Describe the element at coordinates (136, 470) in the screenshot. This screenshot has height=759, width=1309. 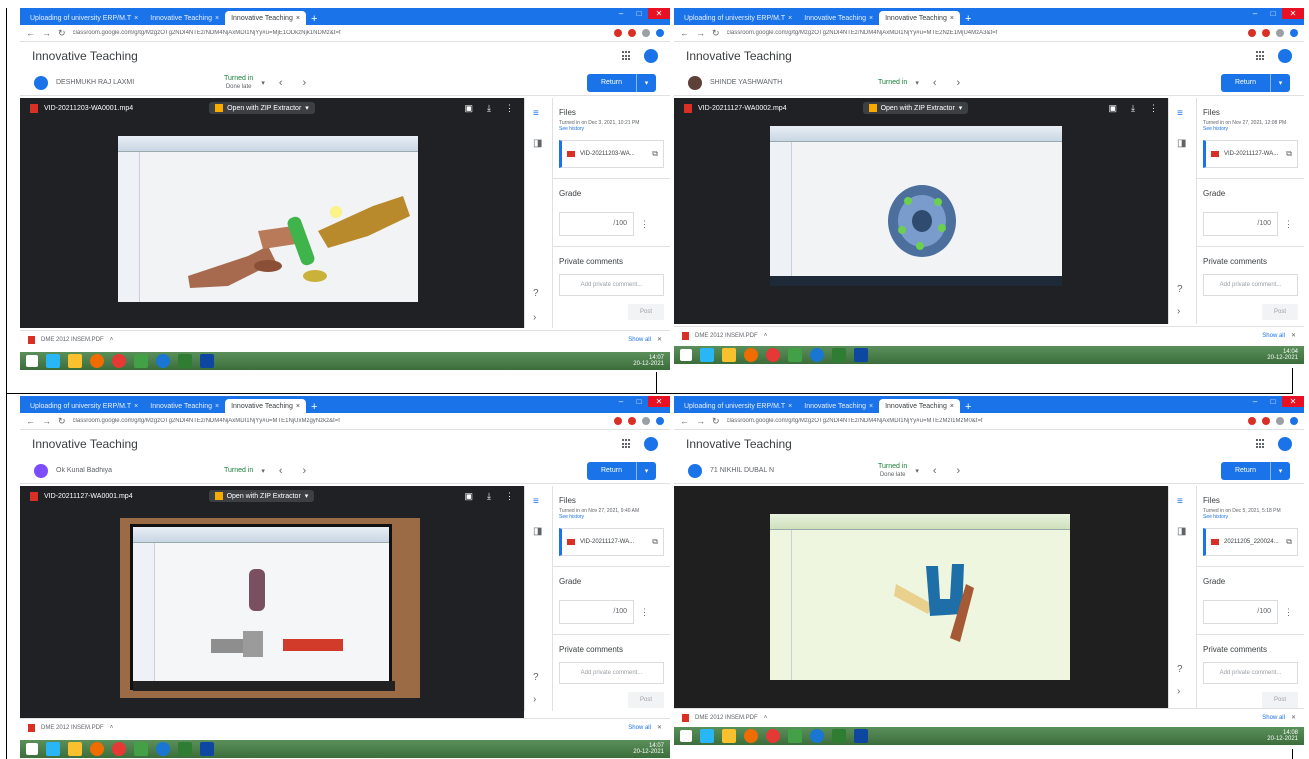
I see `student-name: Ok Kunal Badhiya` at that location.